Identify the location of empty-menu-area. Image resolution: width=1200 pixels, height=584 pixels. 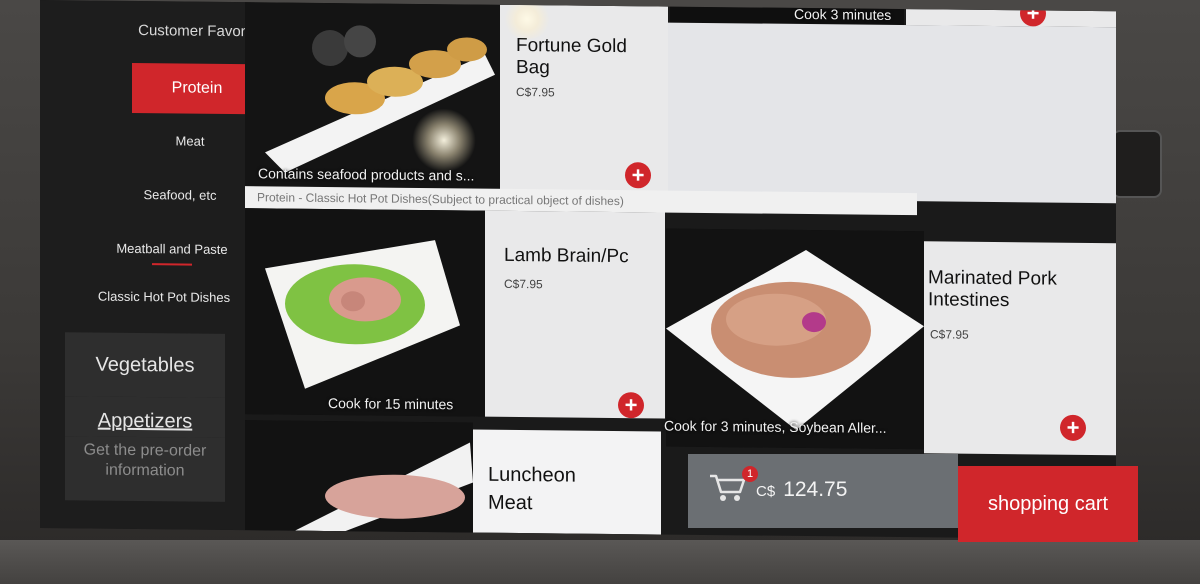
(892, 113).